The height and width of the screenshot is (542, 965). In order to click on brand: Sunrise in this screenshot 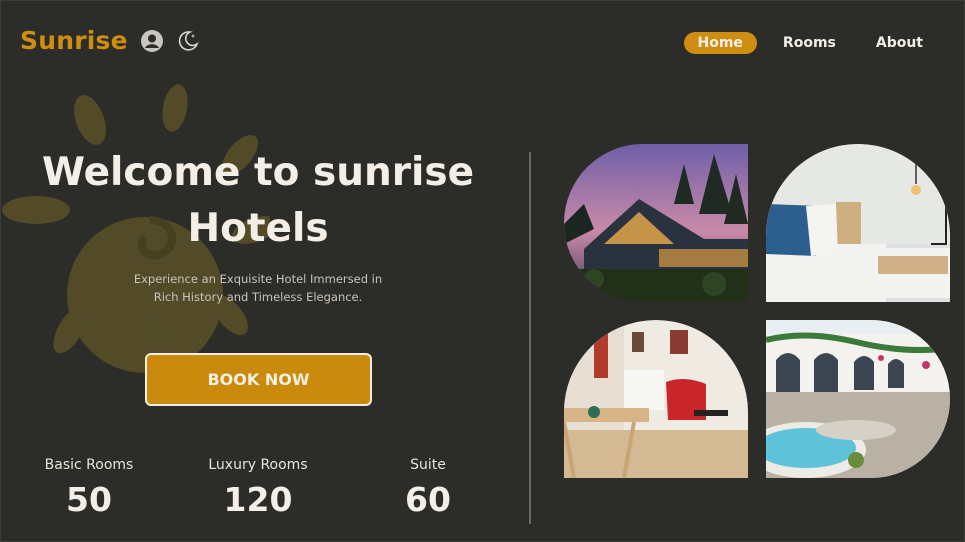, I will do `click(110, 40)`.